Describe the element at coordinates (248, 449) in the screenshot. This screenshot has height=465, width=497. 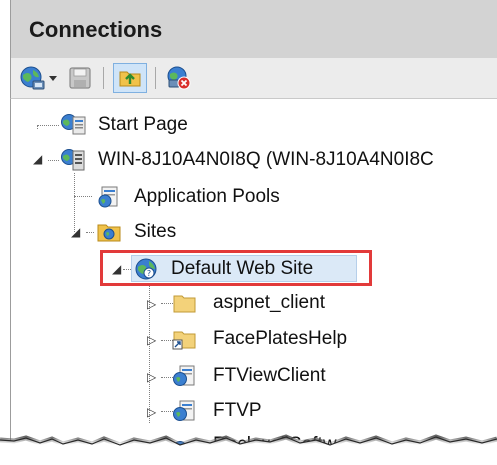
I see `torn-edge-decoration` at that location.